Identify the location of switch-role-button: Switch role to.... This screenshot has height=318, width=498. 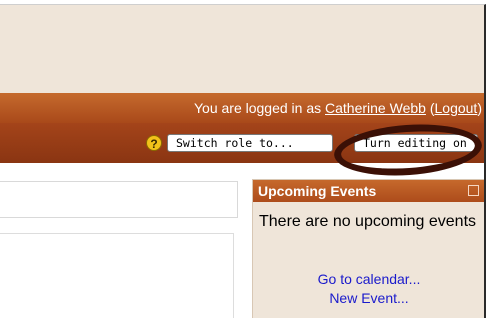
(250, 143).